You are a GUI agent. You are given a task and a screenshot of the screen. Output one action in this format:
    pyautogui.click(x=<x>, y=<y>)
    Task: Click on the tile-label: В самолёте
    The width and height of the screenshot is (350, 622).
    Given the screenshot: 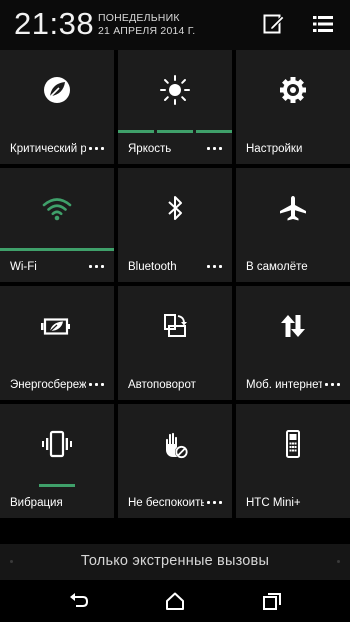 What is the action you would take?
    pyautogui.click(x=277, y=267)
    